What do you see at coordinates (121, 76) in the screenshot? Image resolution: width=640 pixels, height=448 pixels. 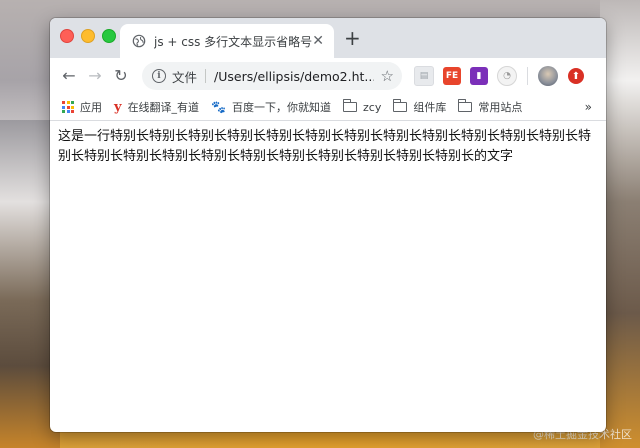 I see `reload-button: ↻` at bounding box center [121, 76].